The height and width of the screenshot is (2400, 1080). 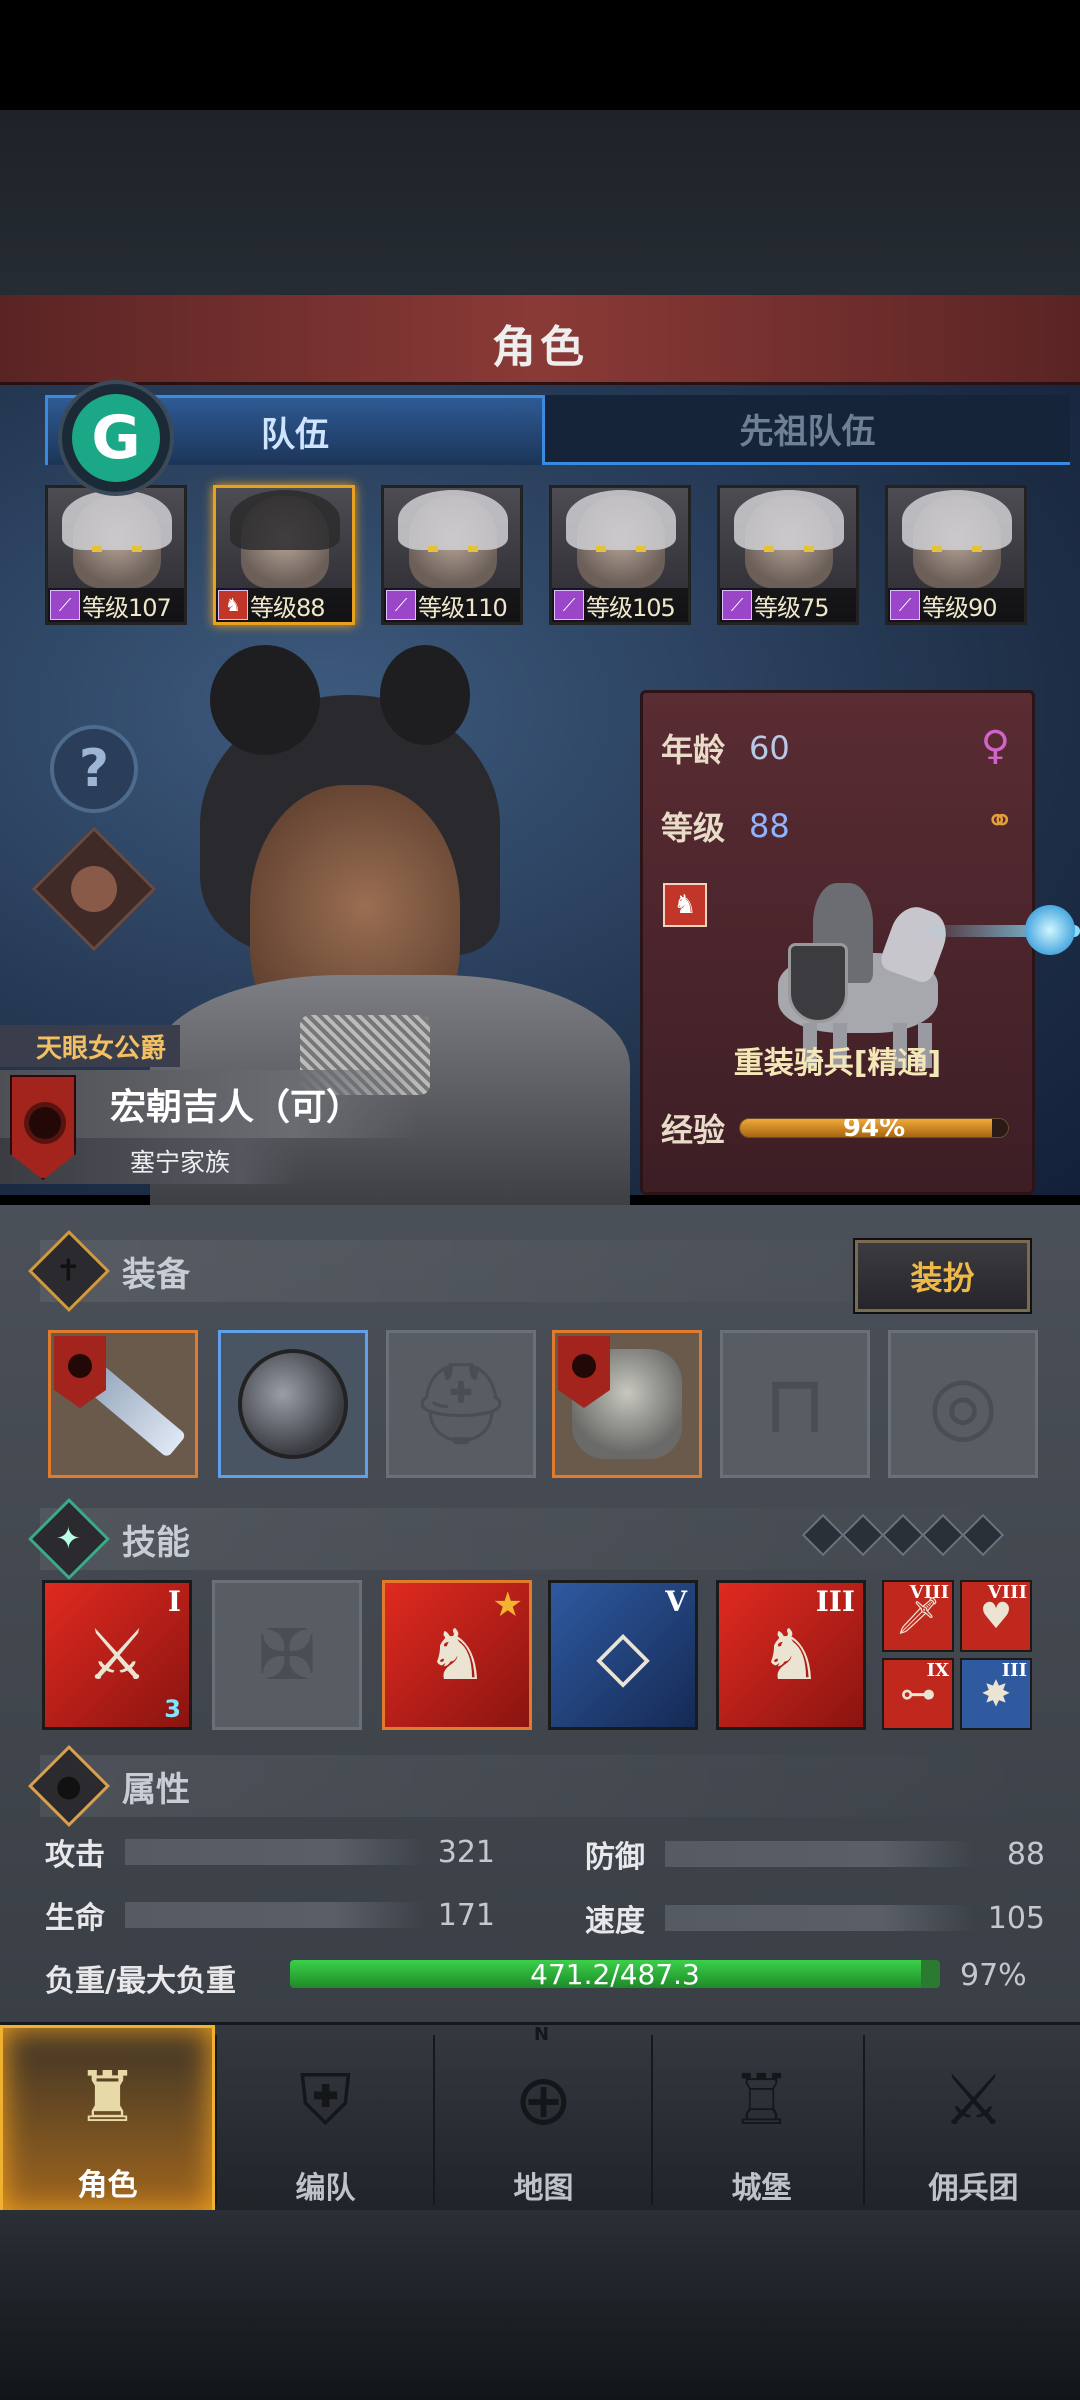 What do you see at coordinates (615, 1974) in the screenshot?
I see `load-bar: 471.2/487.3` at bounding box center [615, 1974].